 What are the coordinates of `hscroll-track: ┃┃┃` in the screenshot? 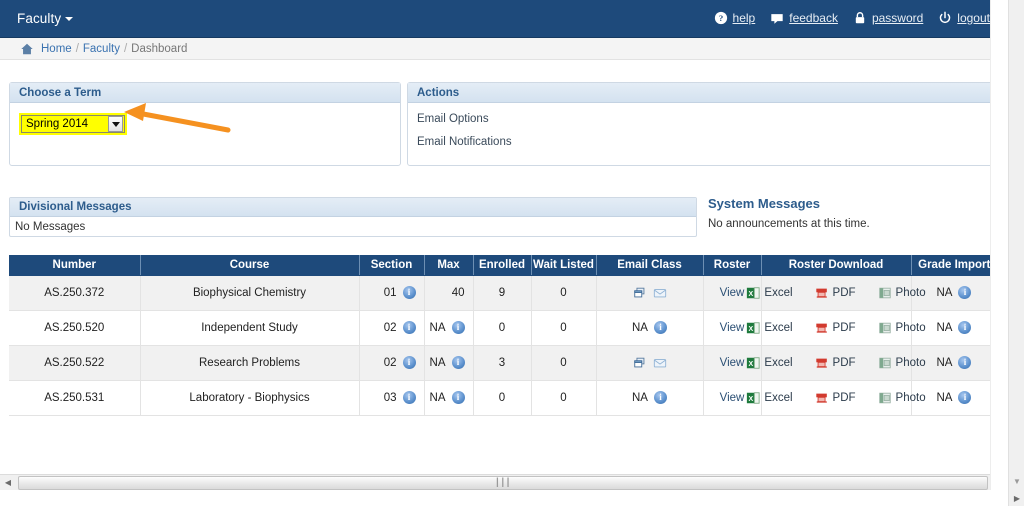 It's located at (504, 483).